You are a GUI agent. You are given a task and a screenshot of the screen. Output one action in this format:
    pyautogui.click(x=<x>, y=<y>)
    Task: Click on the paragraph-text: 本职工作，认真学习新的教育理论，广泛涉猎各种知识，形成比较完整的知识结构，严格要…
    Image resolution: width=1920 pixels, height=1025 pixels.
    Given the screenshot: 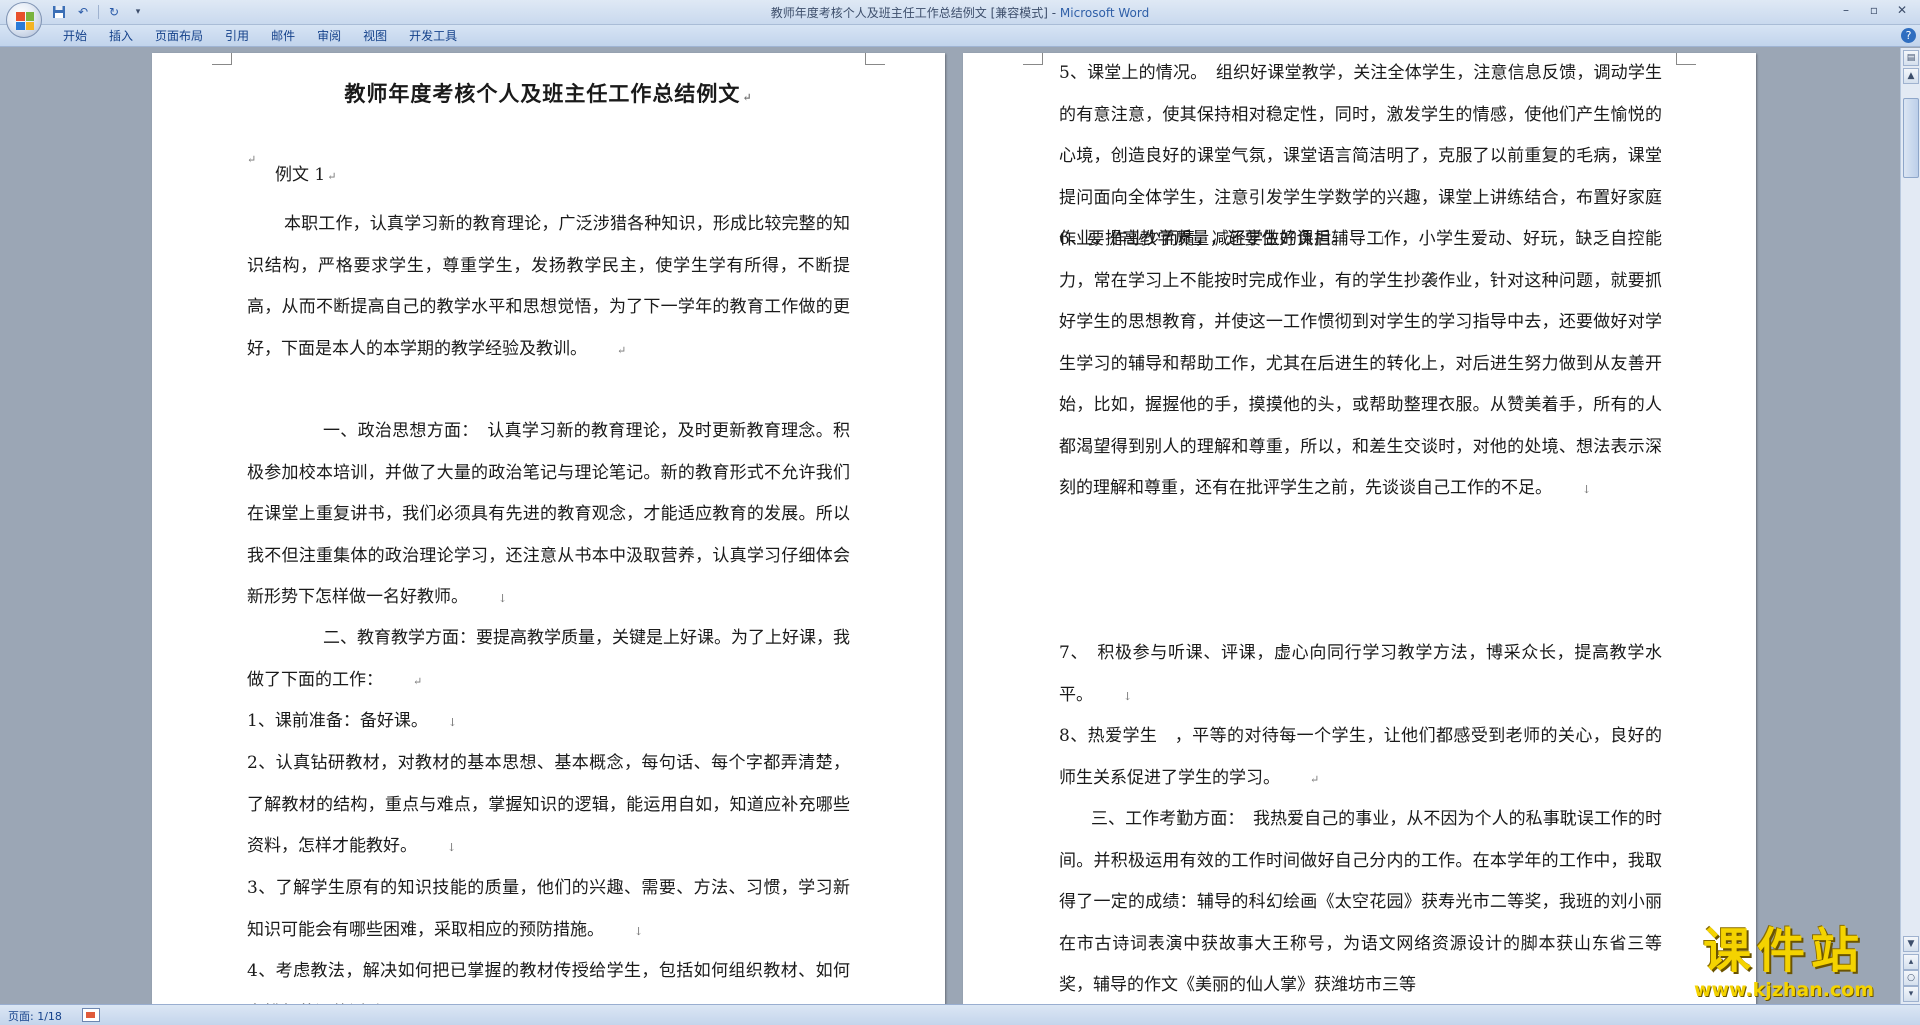 What is the action you would take?
    pyautogui.click(x=548, y=286)
    